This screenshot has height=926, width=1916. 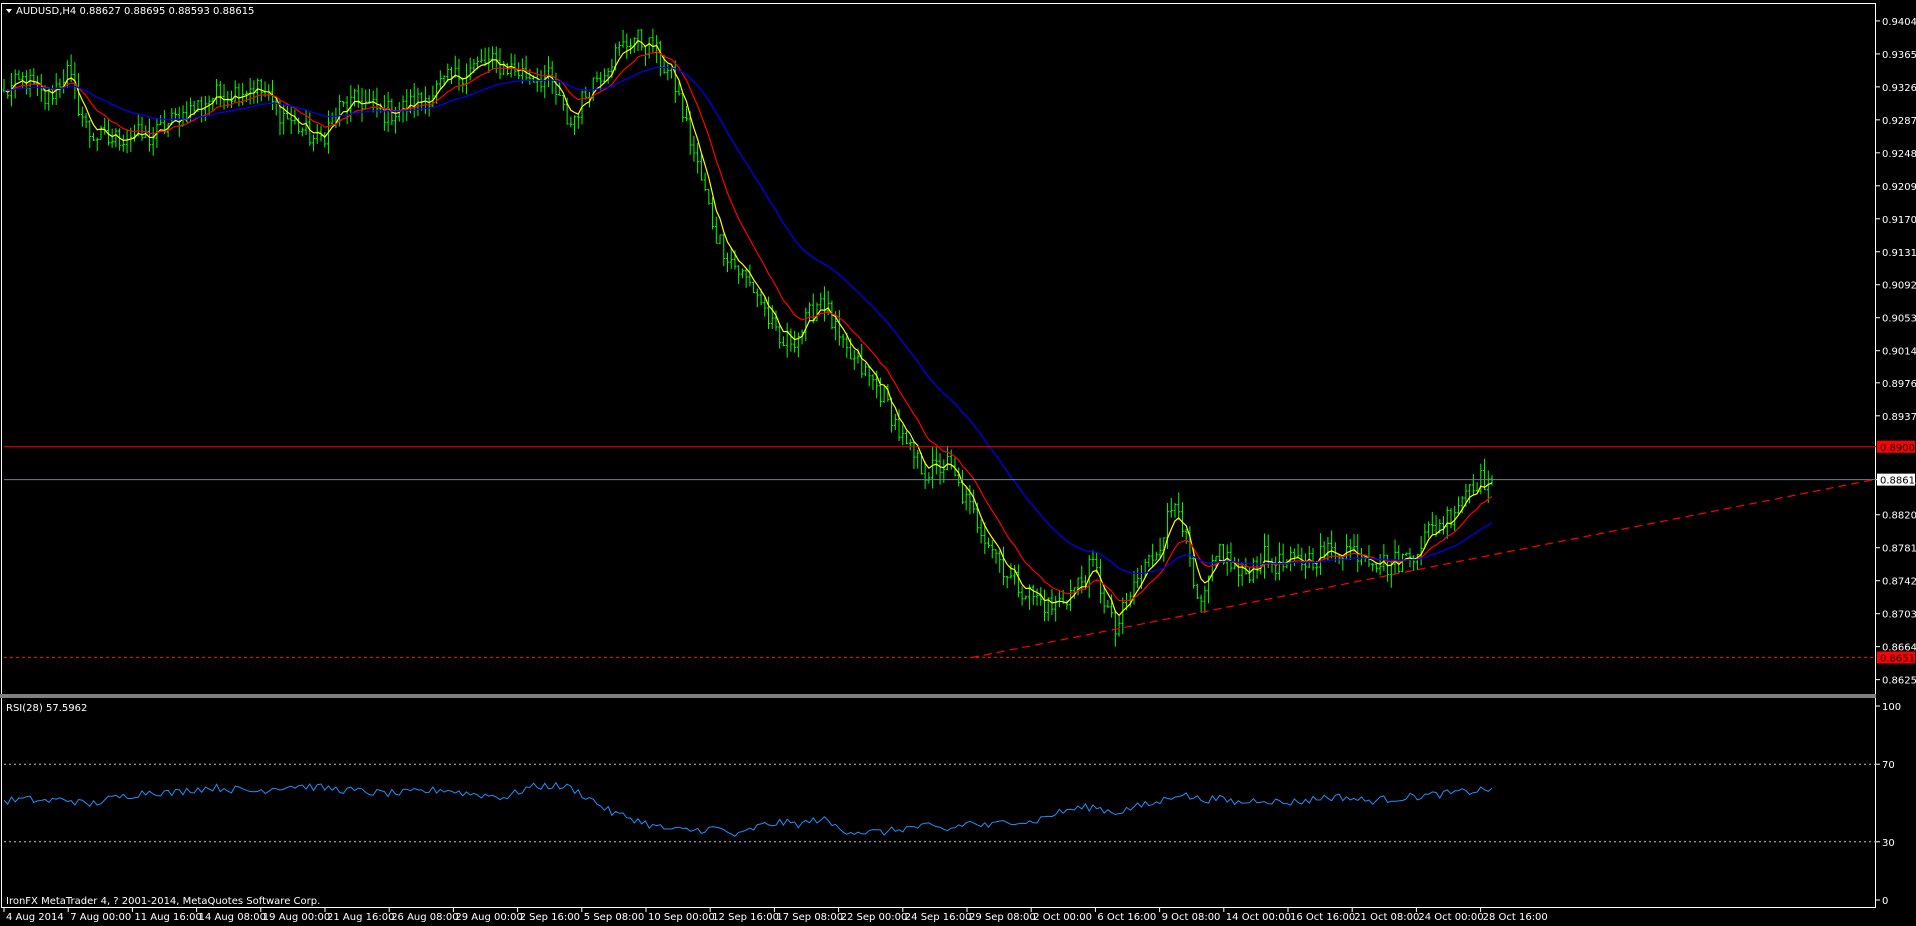 What do you see at coordinates (1888, 843) in the screenshot?
I see `rsi-tick-label: 30` at bounding box center [1888, 843].